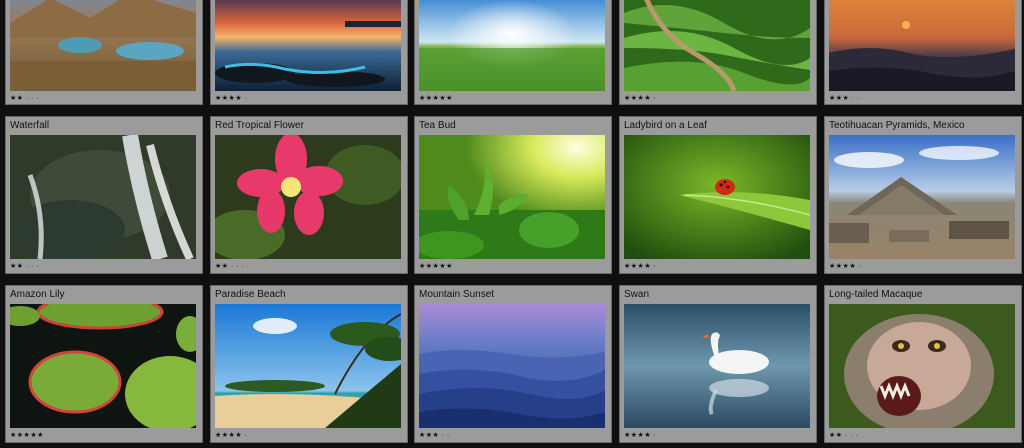 The height and width of the screenshot is (448, 1024). What do you see at coordinates (30, 125) in the screenshot?
I see `photo-title: Waterfall` at bounding box center [30, 125].